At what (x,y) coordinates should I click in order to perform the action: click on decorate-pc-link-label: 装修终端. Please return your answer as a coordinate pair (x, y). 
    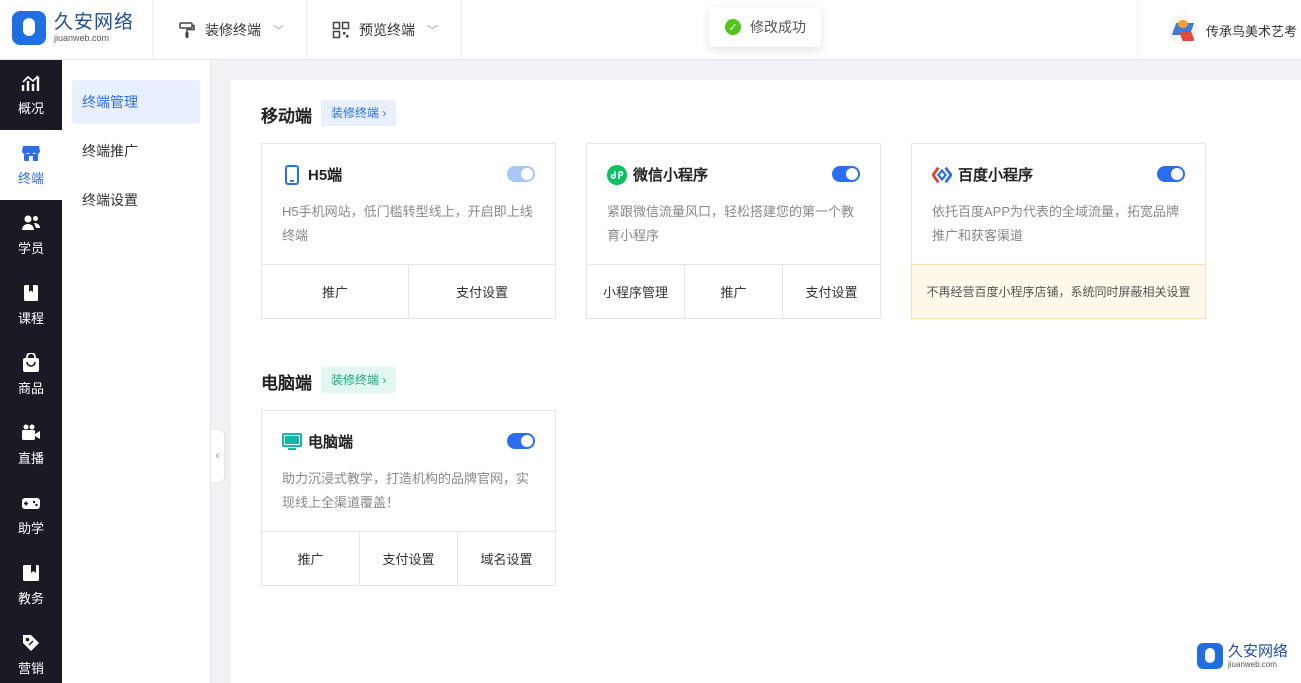
    Looking at the image, I should click on (355, 380).